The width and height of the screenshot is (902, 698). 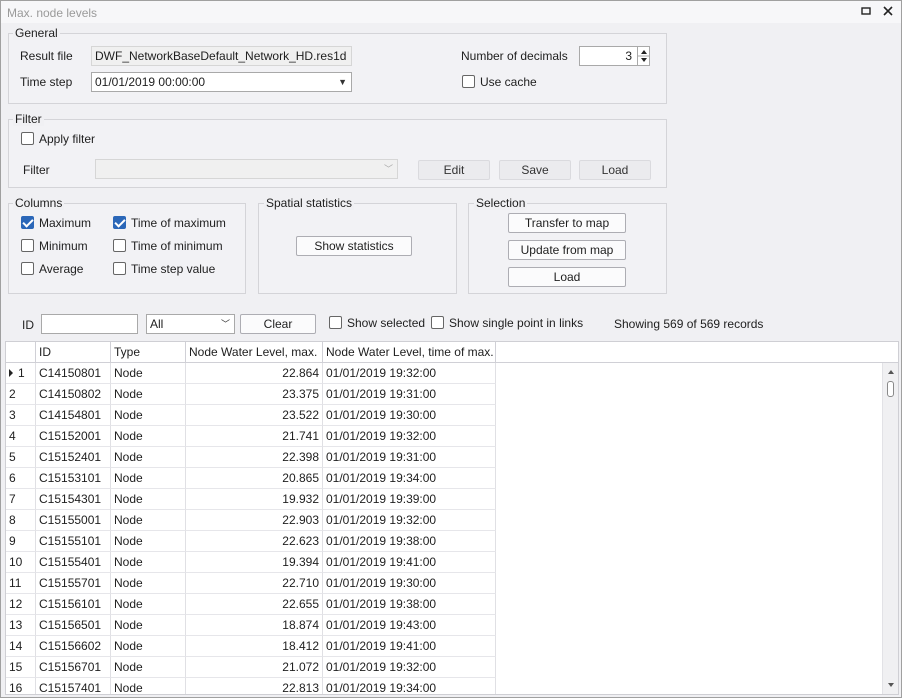 What do you see at coordinates (409, 562) in the screenshot?
I see `time-of-max-cell: 01/01/2019 19:41:00` at bounding box center [409, 562].